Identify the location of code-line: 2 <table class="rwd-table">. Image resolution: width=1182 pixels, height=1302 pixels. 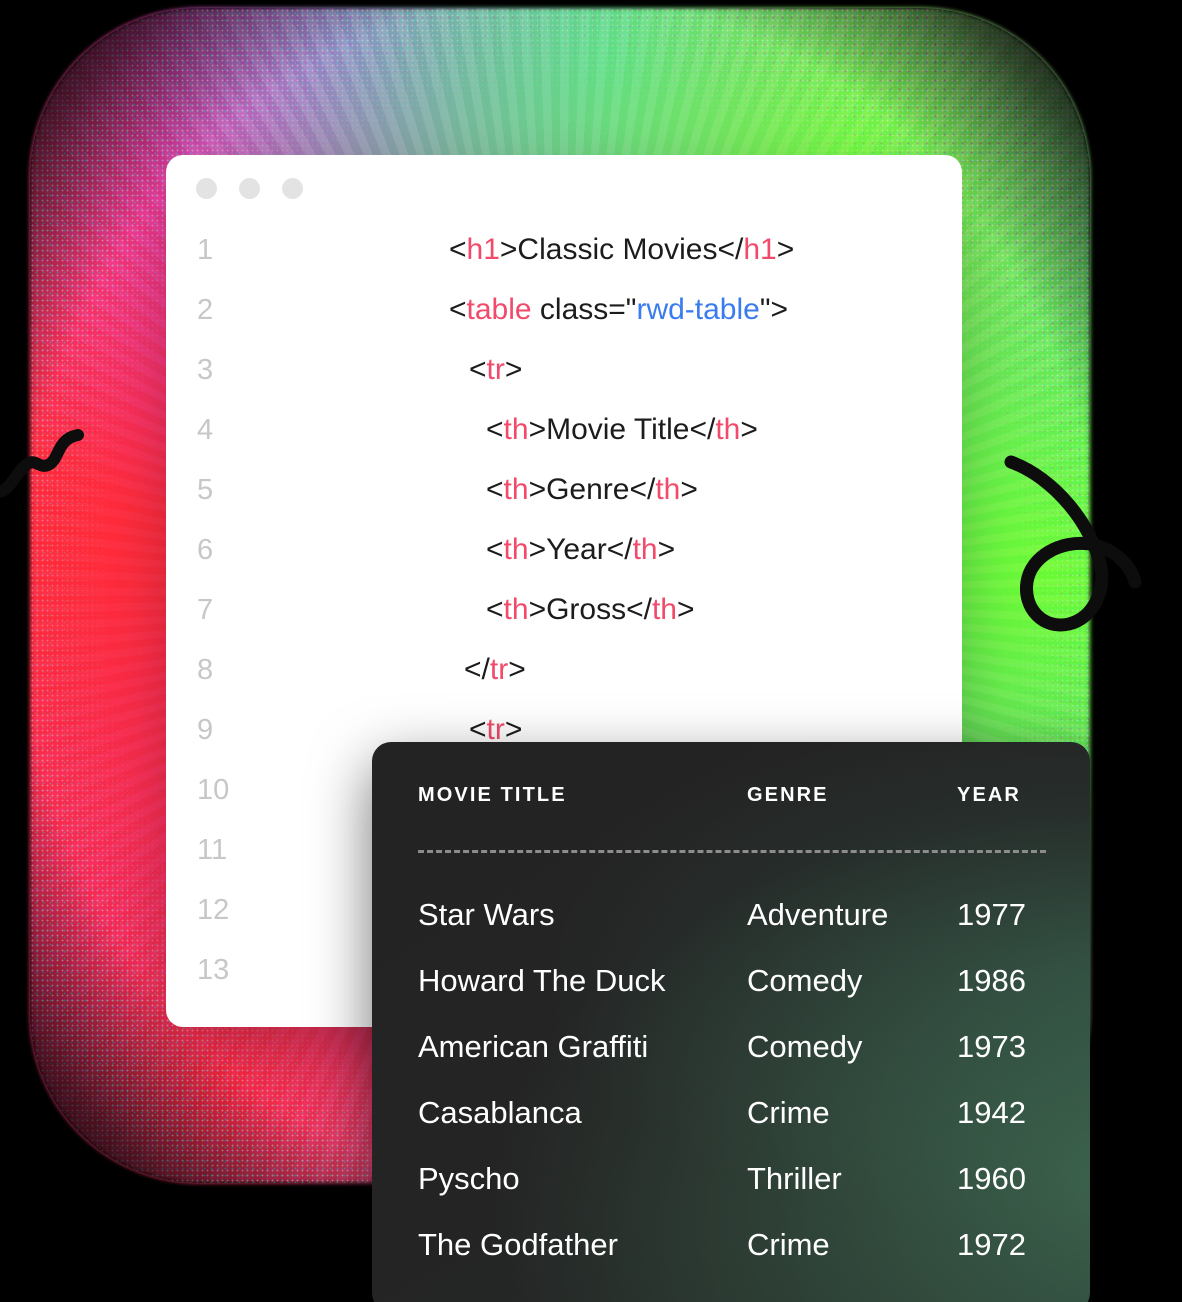
(564, 310).